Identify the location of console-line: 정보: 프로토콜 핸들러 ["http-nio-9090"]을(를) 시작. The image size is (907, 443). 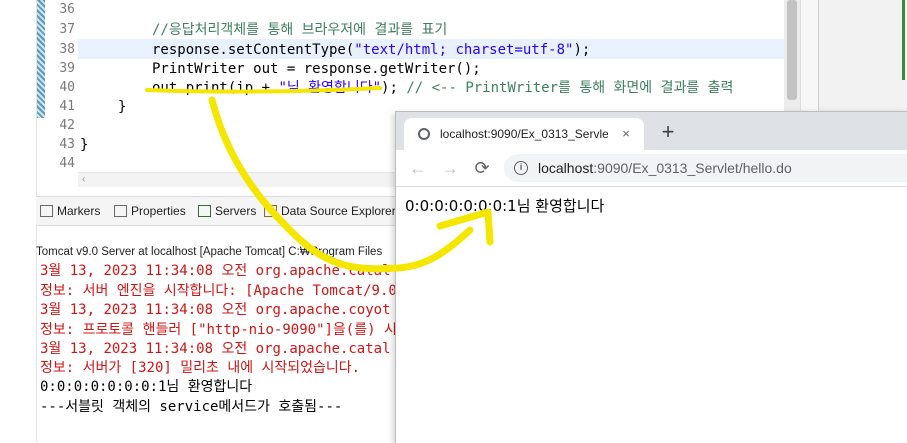
(225, 330).